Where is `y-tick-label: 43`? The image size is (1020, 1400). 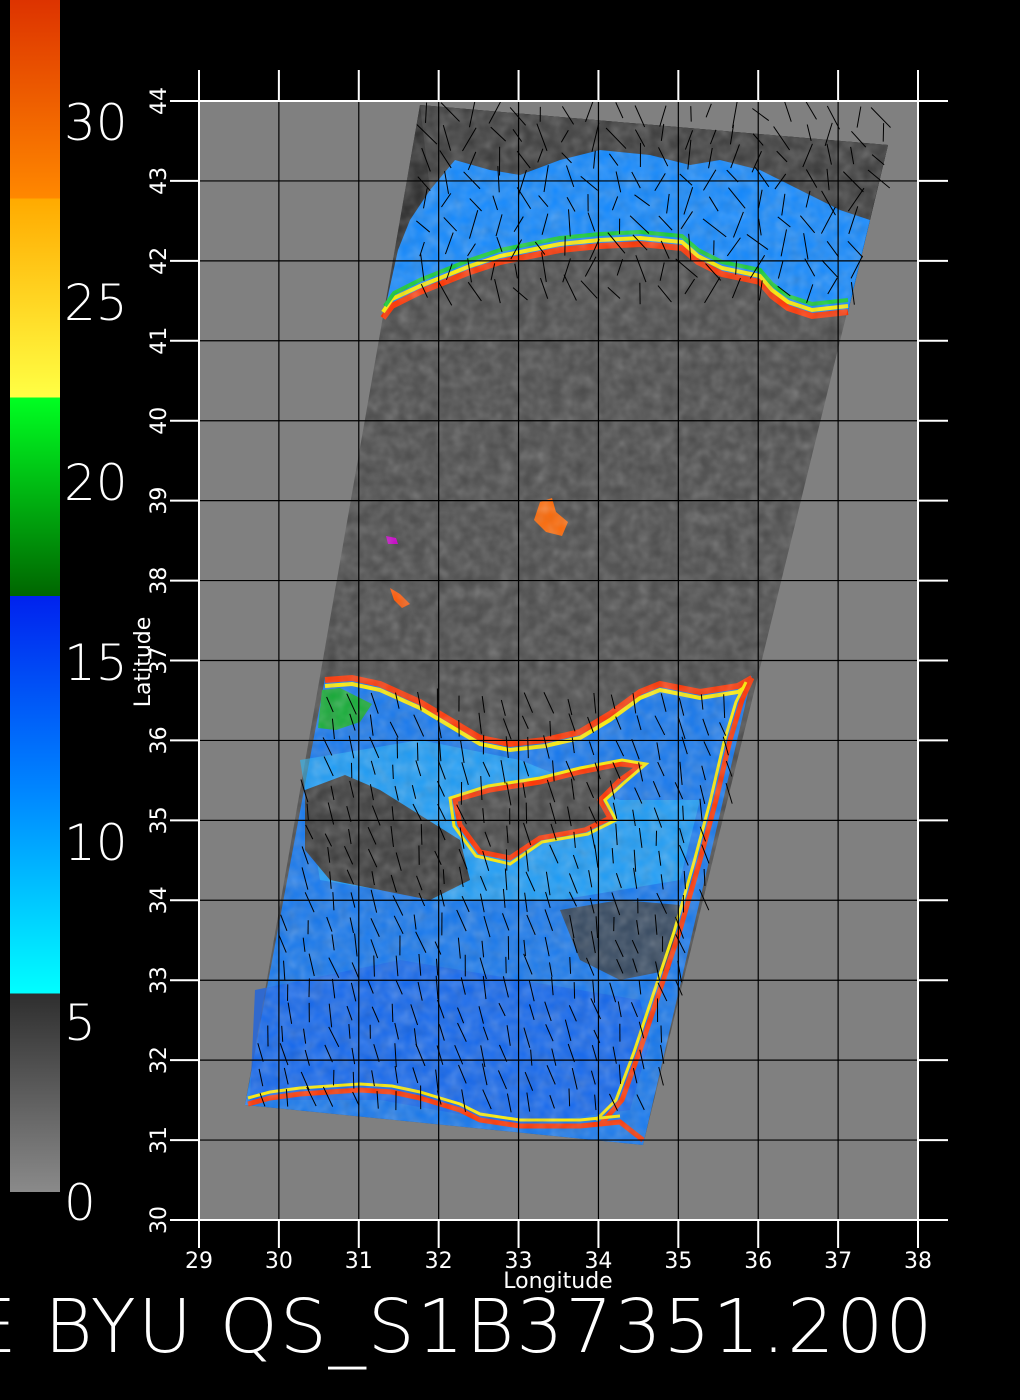
y-tick-label: 43 is located at coordinates (159, 181).